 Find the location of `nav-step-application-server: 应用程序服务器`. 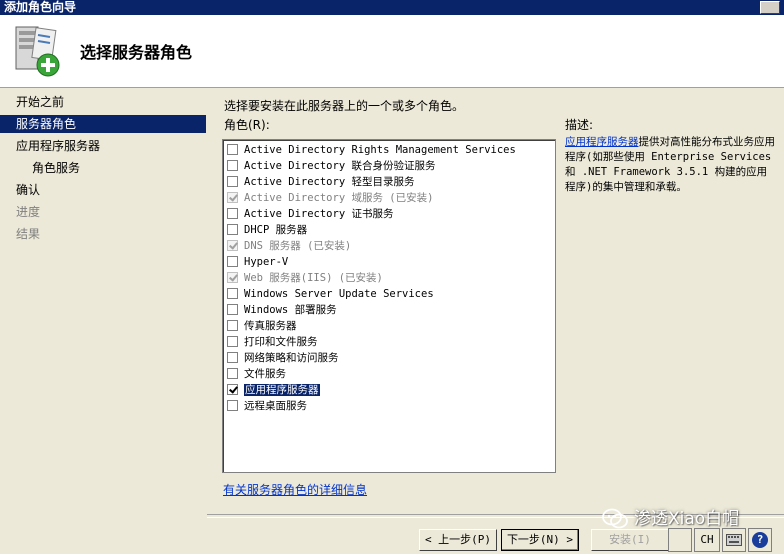

nav-step-application-server: 应用程序服务器 is located at coordinates (103, 146).